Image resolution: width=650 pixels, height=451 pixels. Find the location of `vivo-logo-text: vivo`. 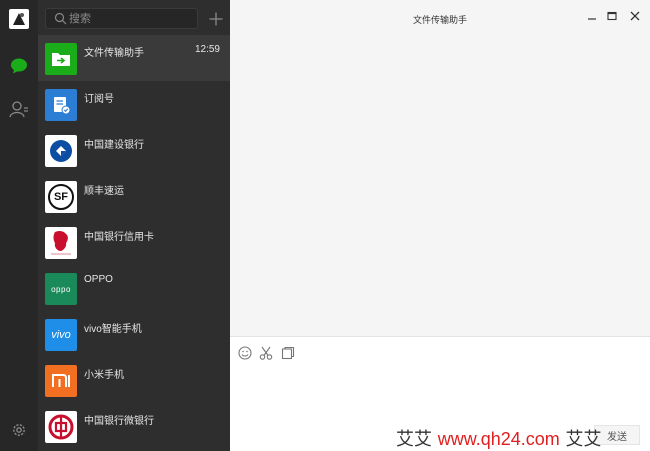

vivo-logo-text: vivo is located at coordinates (61, 335).